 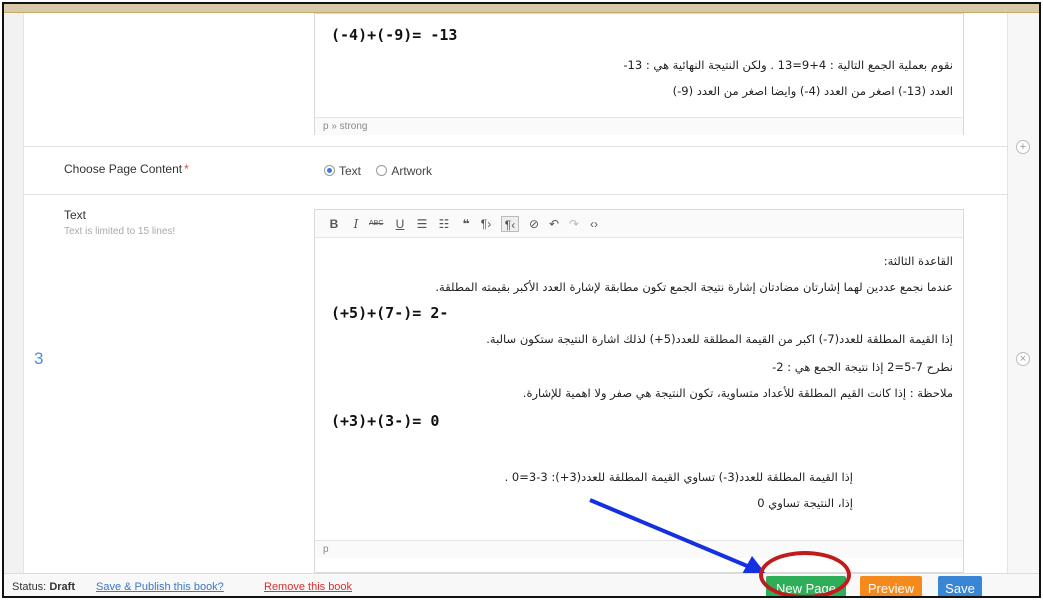 What do you see at coordinates (334, 224) in the screenshot?
I see `bold-button: B` at bounding box center [334, 224].